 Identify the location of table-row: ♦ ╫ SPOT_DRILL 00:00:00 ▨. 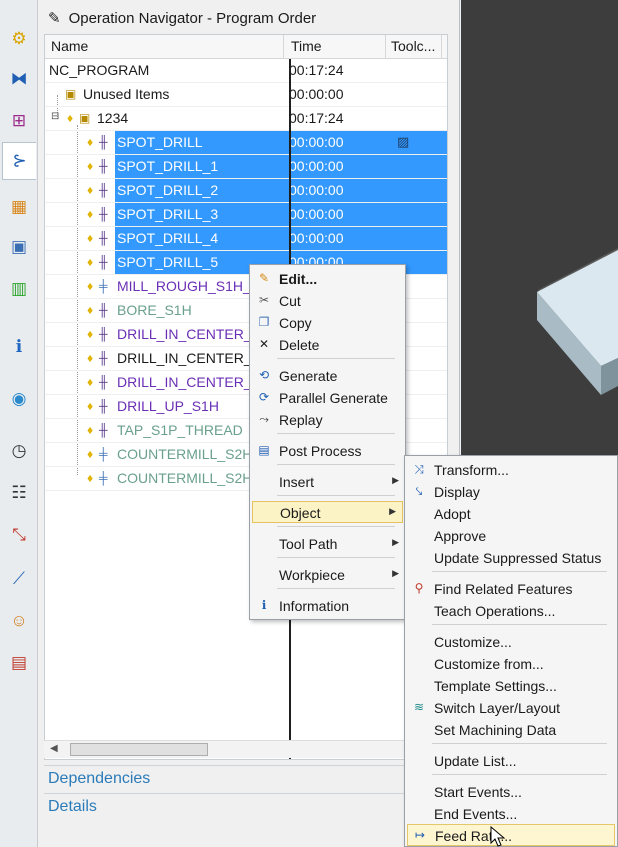
(246, 143).